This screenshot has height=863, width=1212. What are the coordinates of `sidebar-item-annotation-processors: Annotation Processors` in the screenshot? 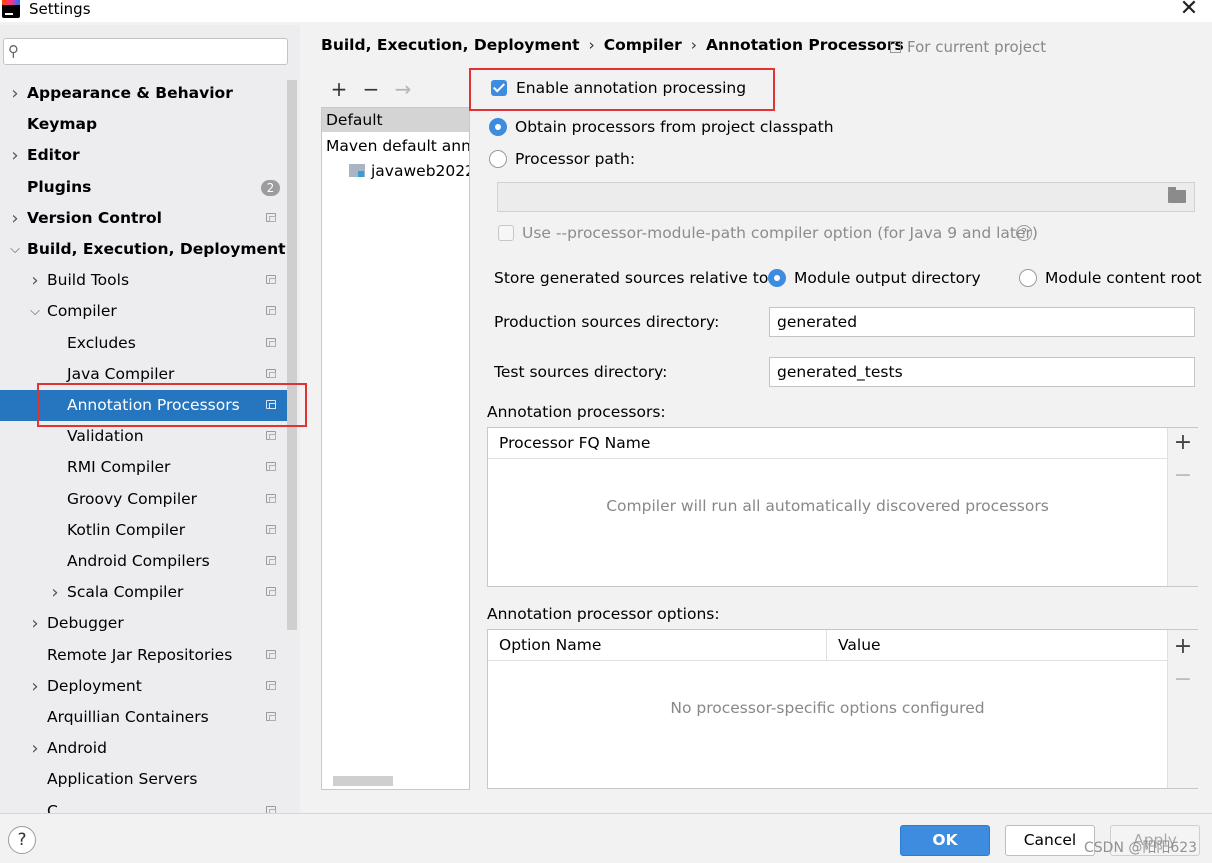 It's located at (143, 405).